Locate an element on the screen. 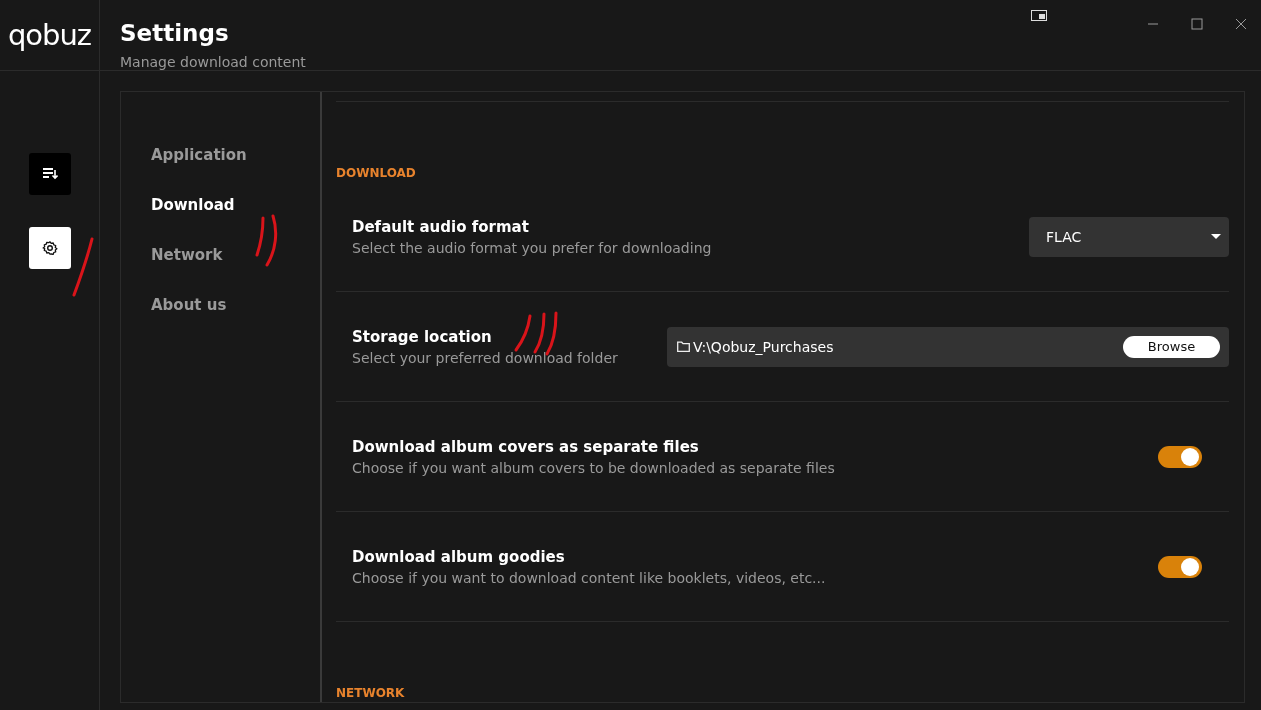 This screenshot has height=710, width=1261. setting-title: Default audio format is located at coordinates (441, 226).